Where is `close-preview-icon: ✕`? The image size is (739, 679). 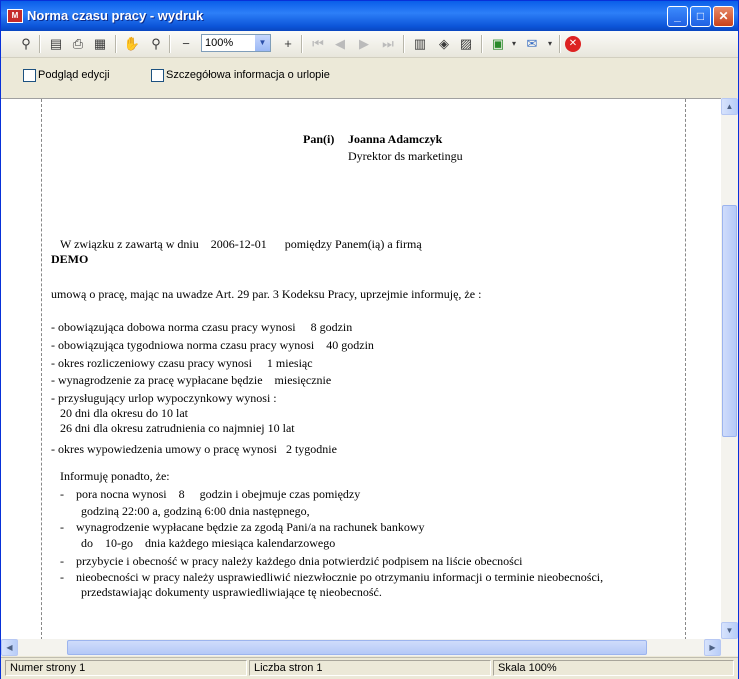
close-preview-icon: ✕ is located at coordinates (573, 44).